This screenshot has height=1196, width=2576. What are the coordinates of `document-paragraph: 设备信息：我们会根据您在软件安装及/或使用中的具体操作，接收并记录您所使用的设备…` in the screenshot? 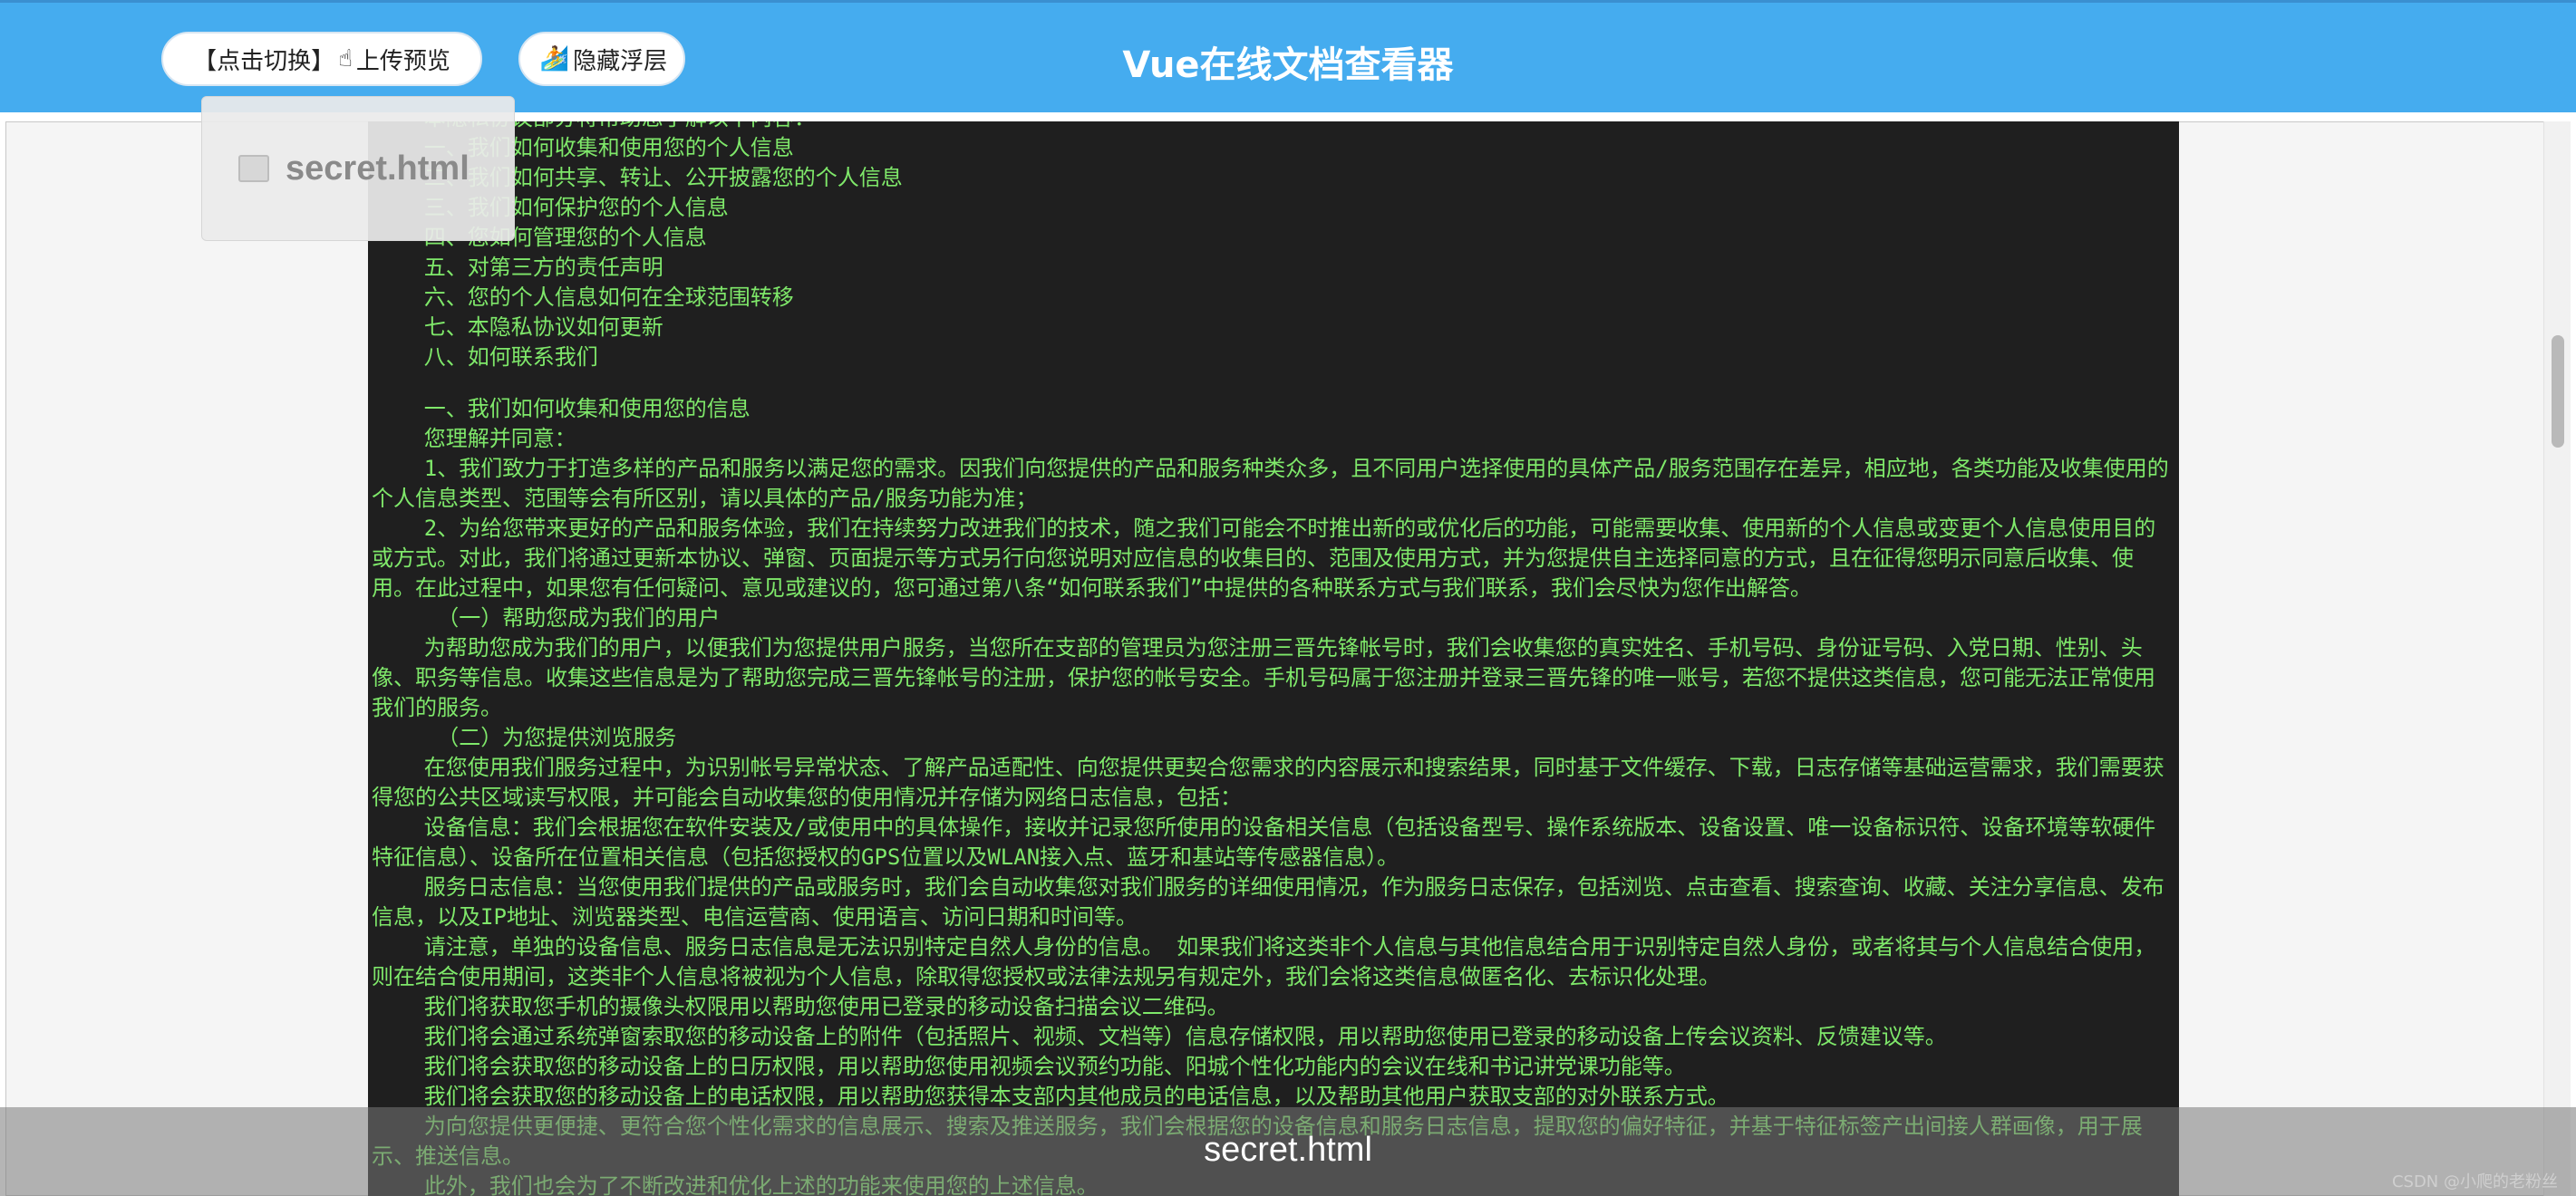 It's located at (1264, 842).